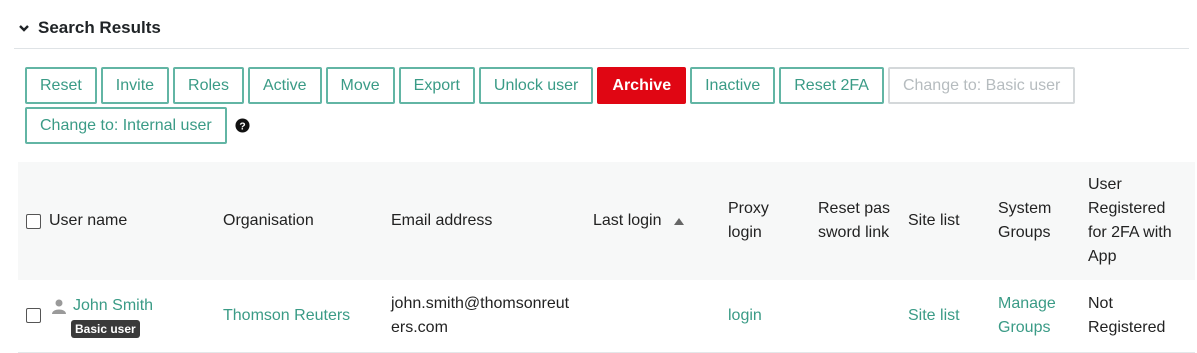 The height and width of the screenshot is (353, 1197). Describe the element at coordinates (24, 28) in the screenshot. I see `chevron-down-icon` at that location.